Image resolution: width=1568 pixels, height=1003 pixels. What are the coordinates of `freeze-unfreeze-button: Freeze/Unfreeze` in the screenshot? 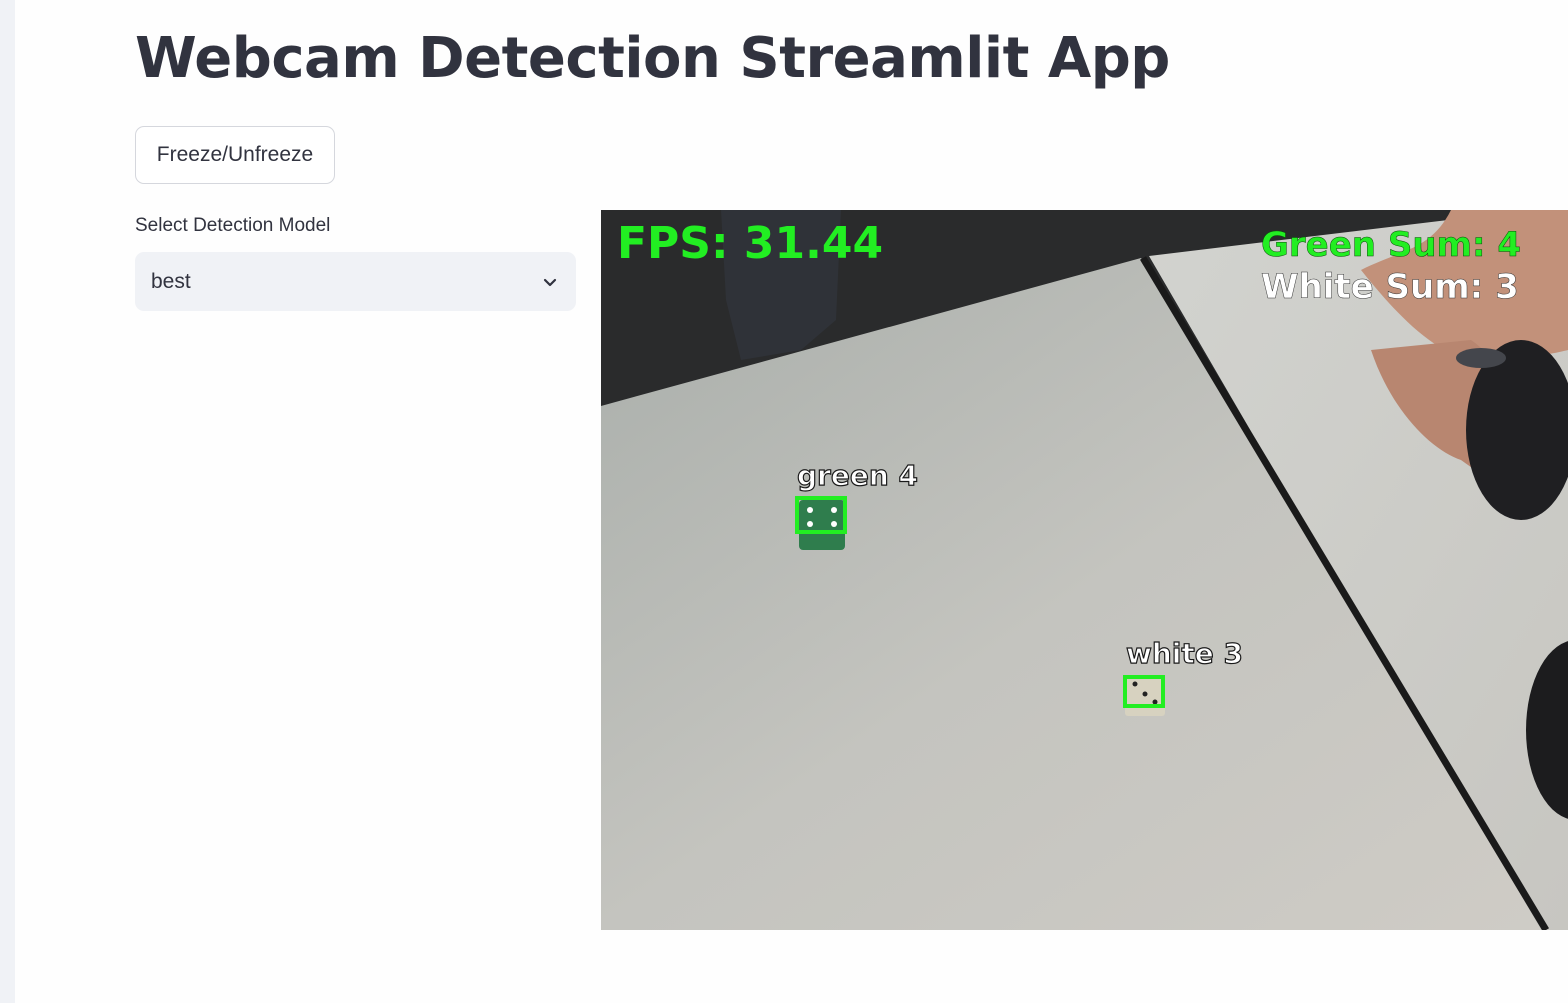 It's located at (235, 155).